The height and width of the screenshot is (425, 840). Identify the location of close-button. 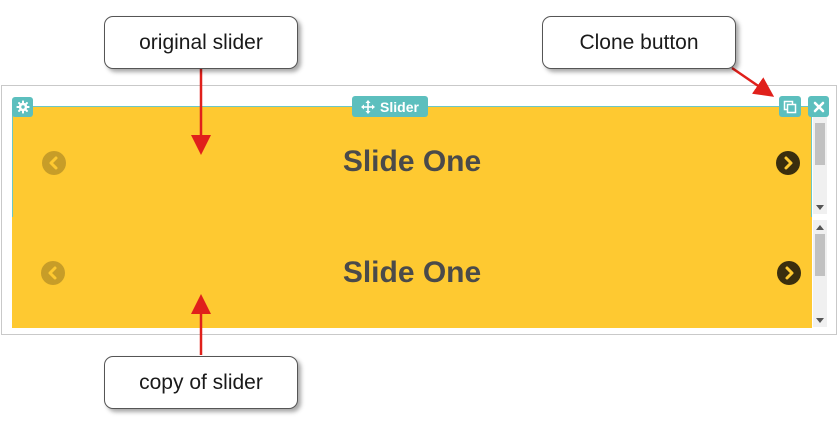
(818, 106).